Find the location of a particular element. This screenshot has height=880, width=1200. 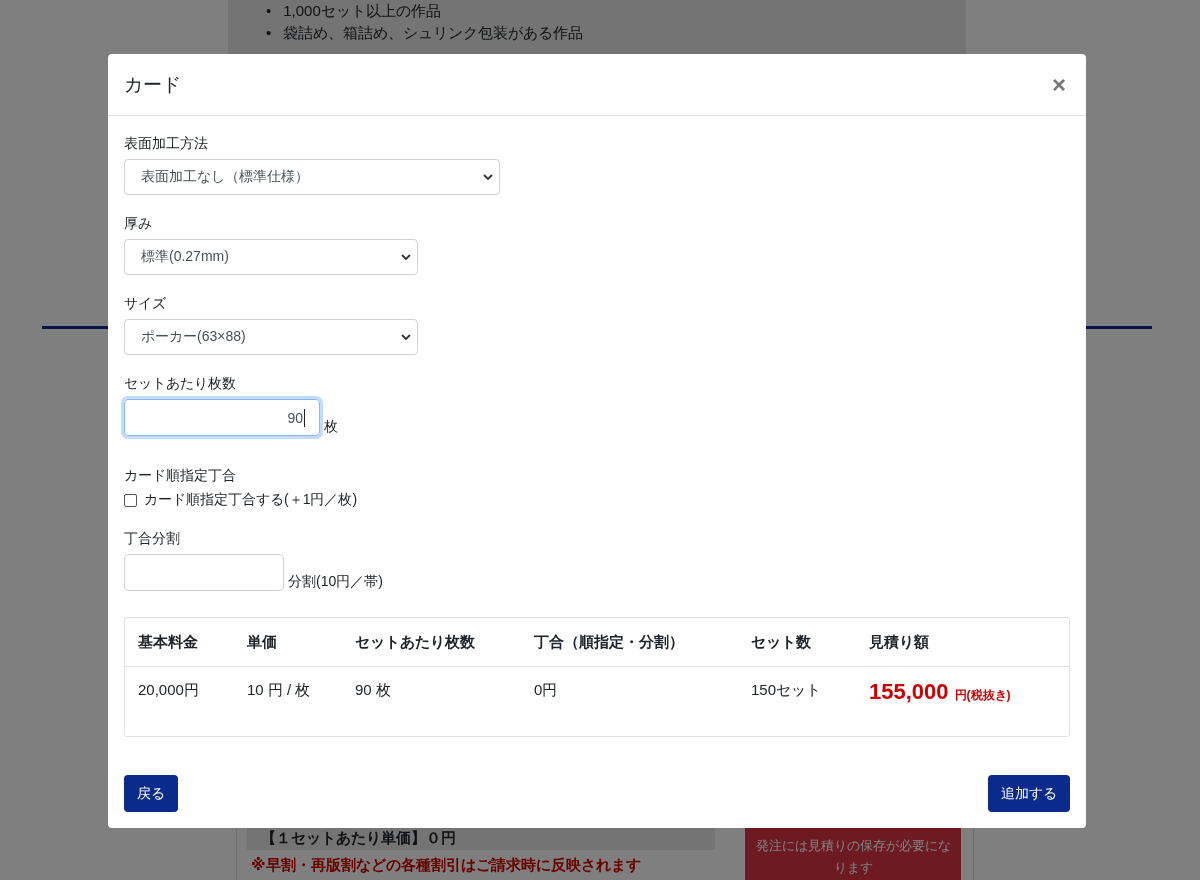

field-label: 厚み is located at coordinates (138, 223).